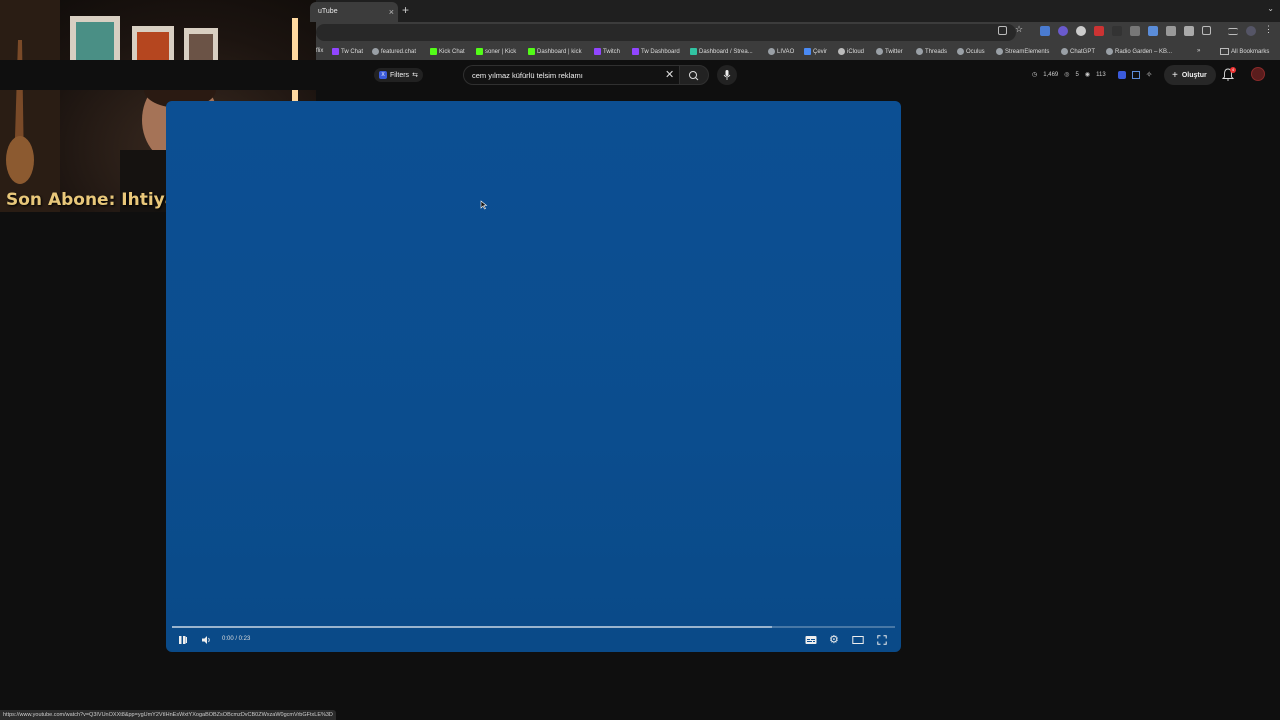 This screenshot has width=1280, height=720. What do you see at coordinates (1051, 74) in the screenshot?
I see `watch-time-value: 1,469` at bounding box center [1051, 74].